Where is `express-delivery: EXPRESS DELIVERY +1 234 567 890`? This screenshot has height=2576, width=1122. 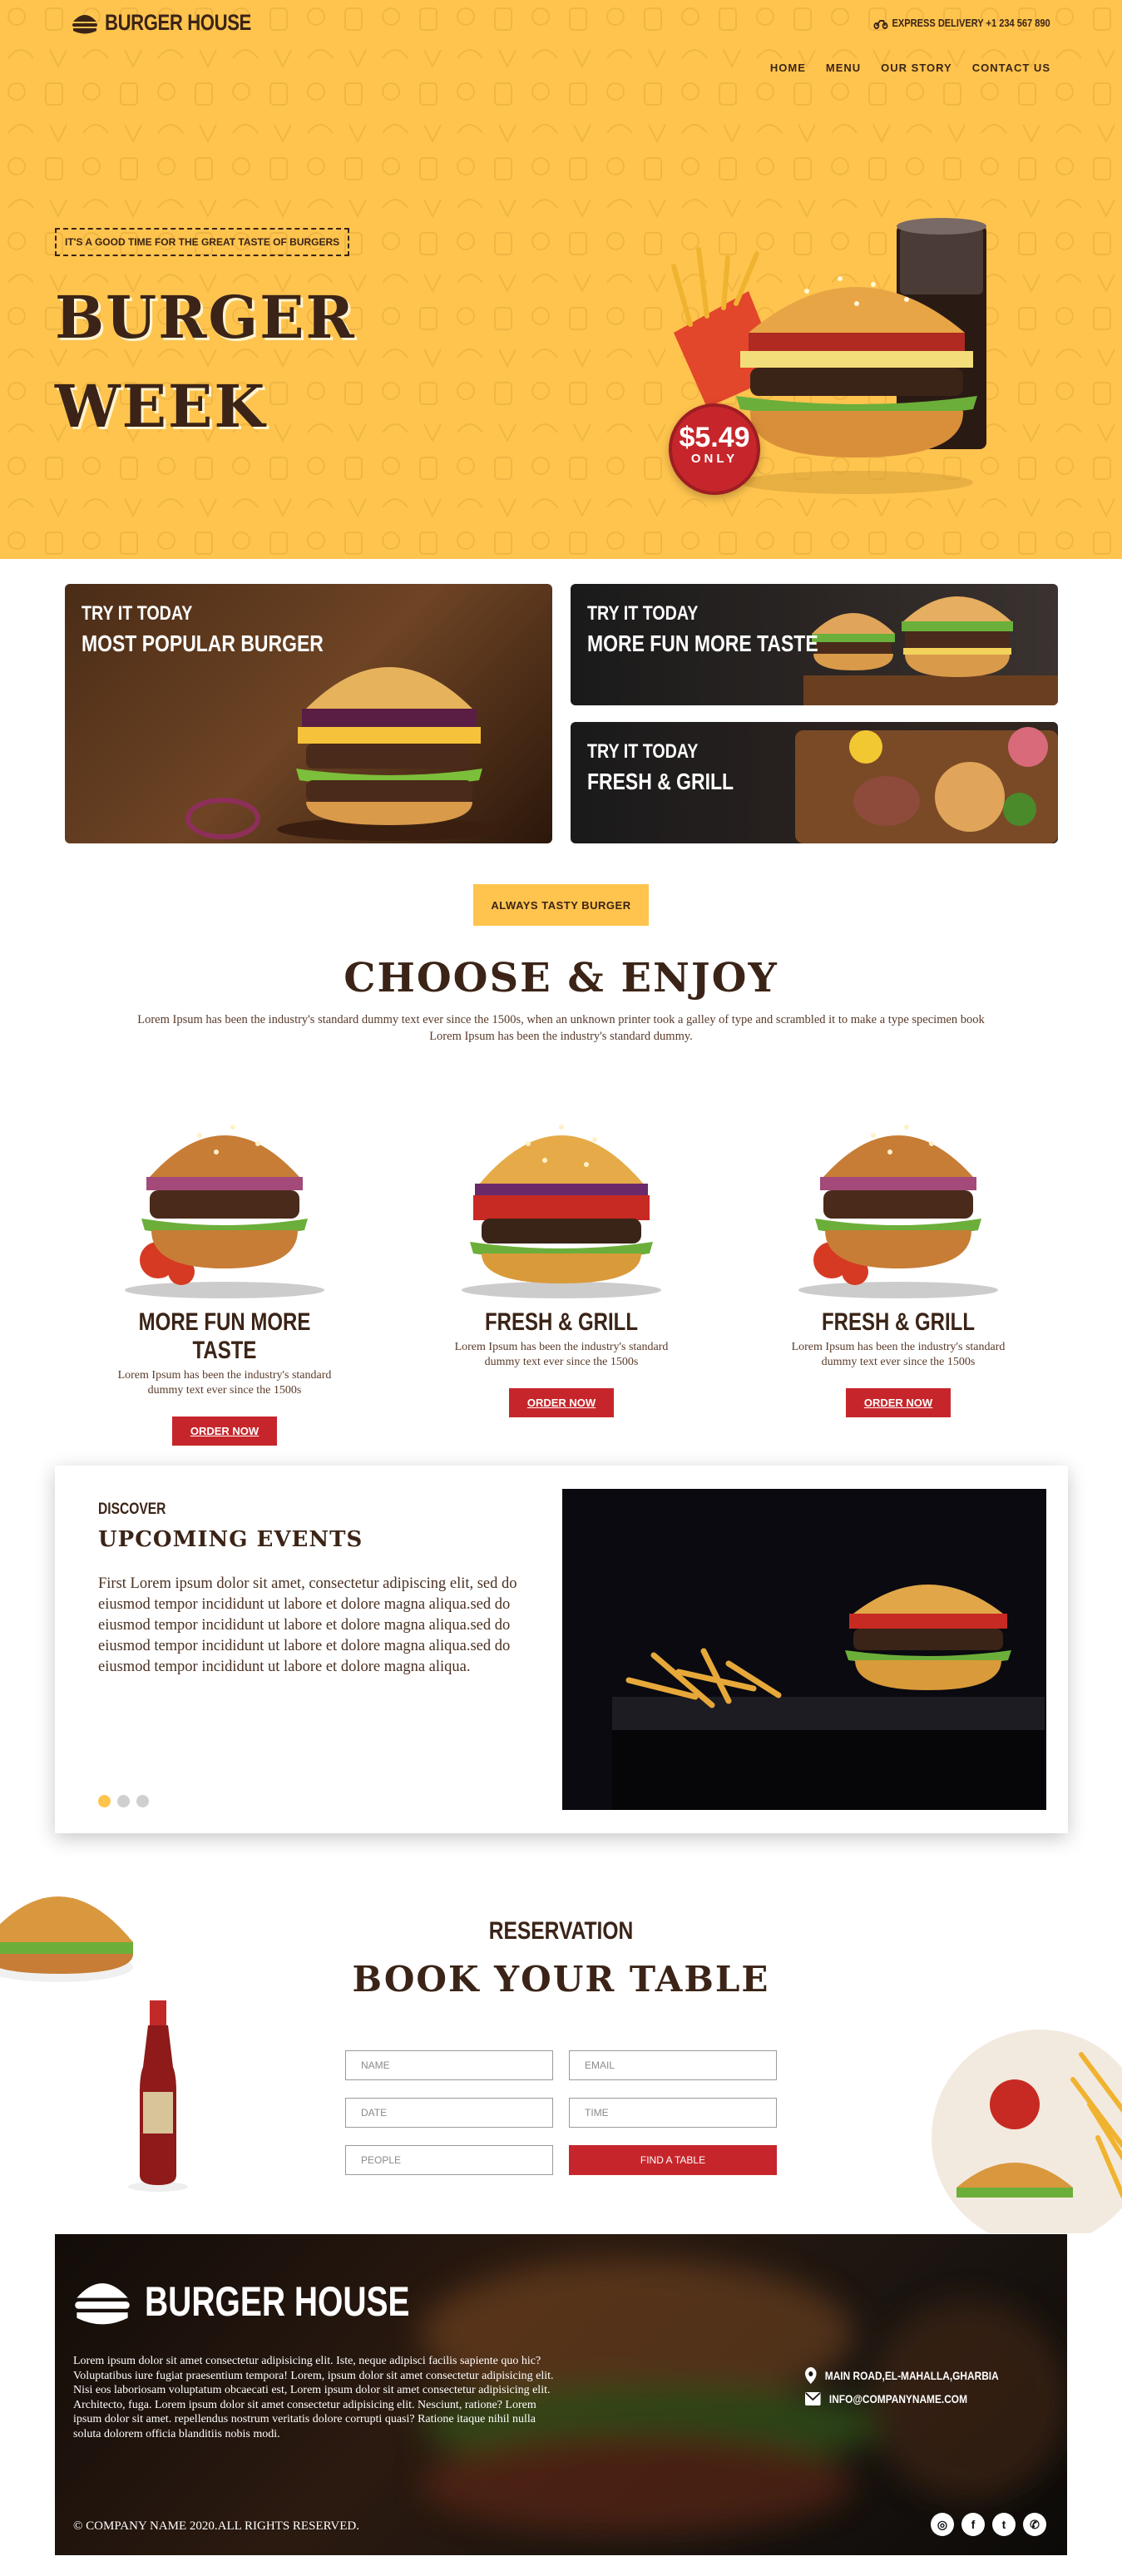
express-delivery: EXPRESS DELIVERY +1 234 567 890 is located at coordinates (961, 23).